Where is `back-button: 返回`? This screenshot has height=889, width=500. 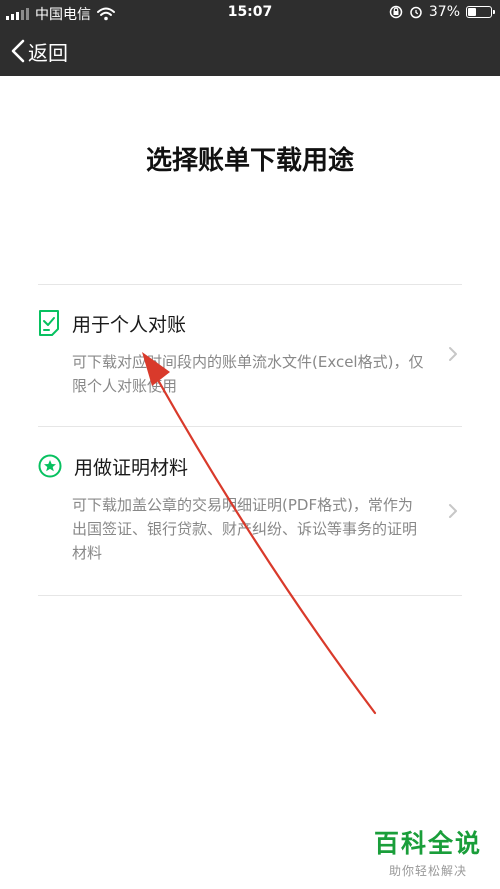 back-button: 返回 is located at coordinates (39, 51).